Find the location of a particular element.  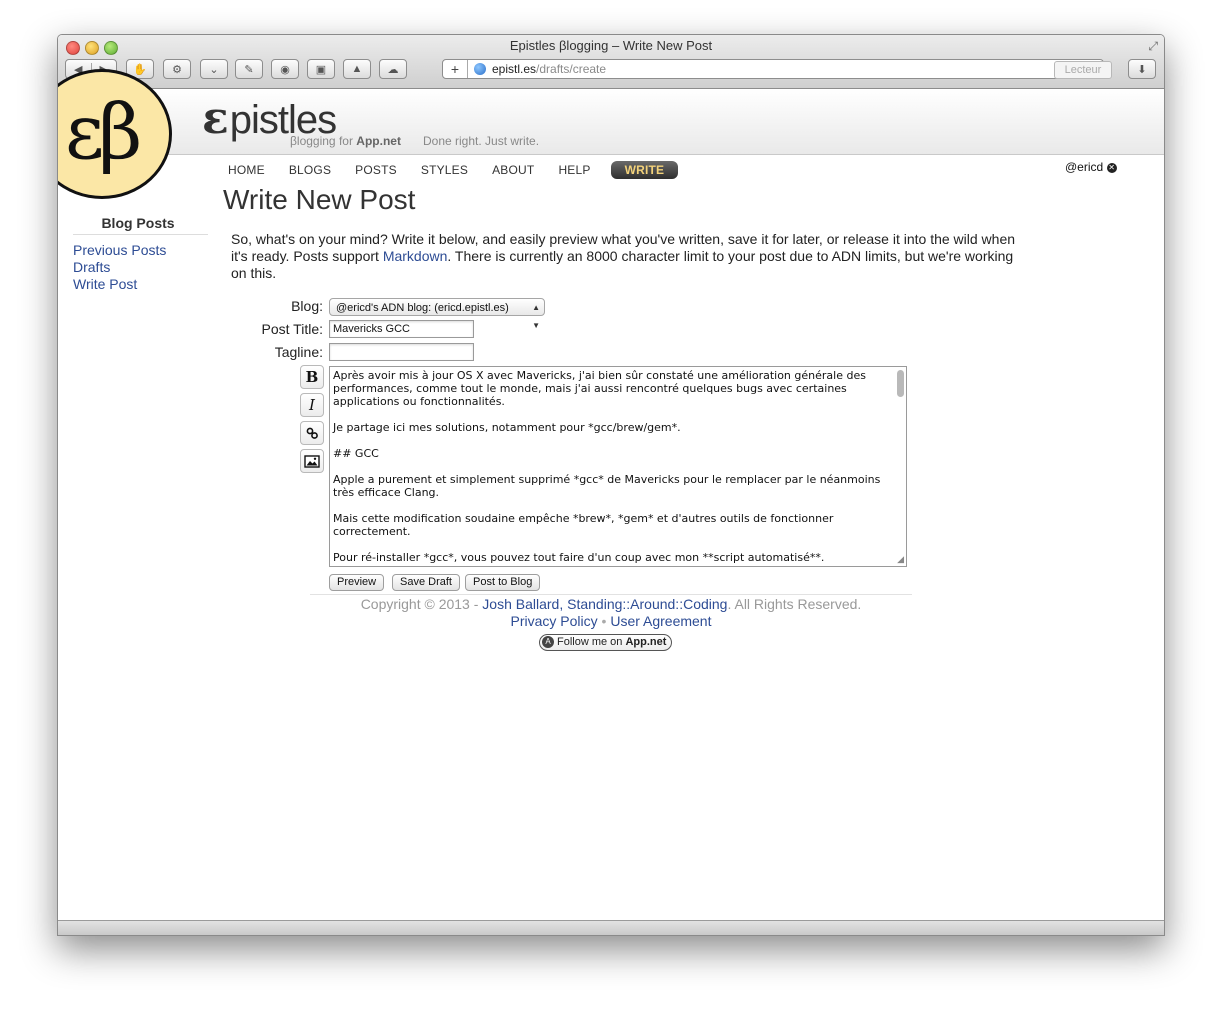

sidebar-item-write-post: Write Post is located at coordinates (119, 284).